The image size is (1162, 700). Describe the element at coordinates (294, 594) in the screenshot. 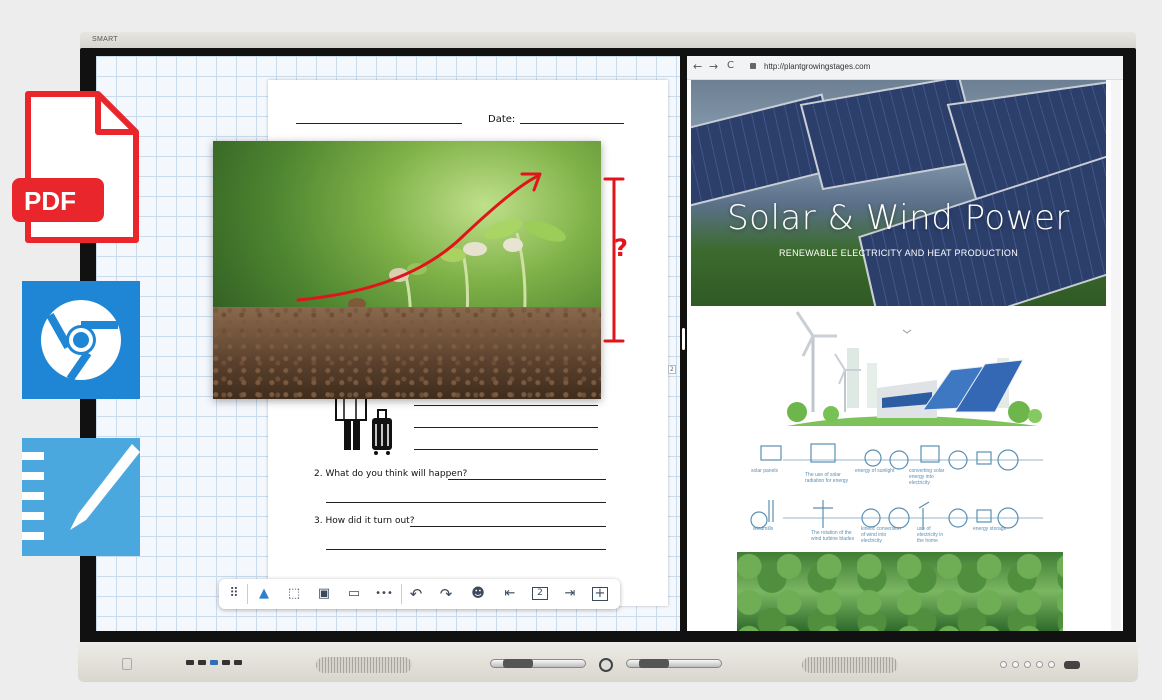

I see `select-icon: ⬚` at that location.